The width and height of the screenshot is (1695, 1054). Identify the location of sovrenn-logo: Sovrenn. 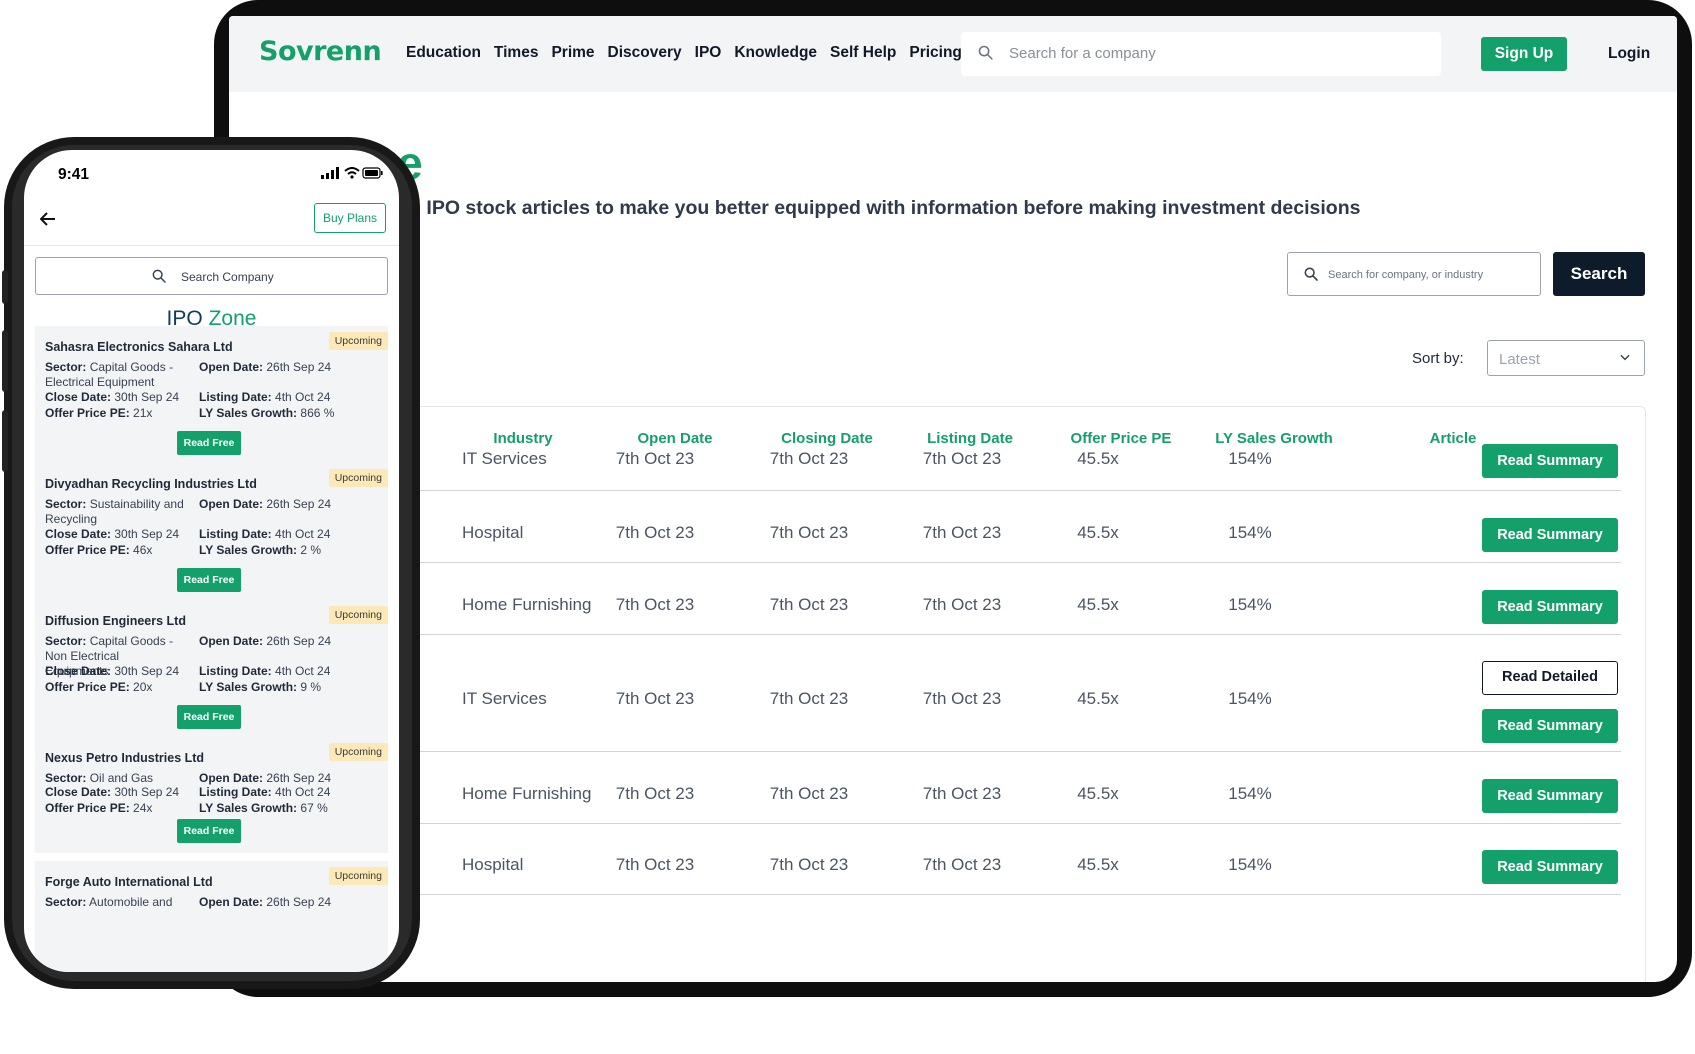
(320, 51).